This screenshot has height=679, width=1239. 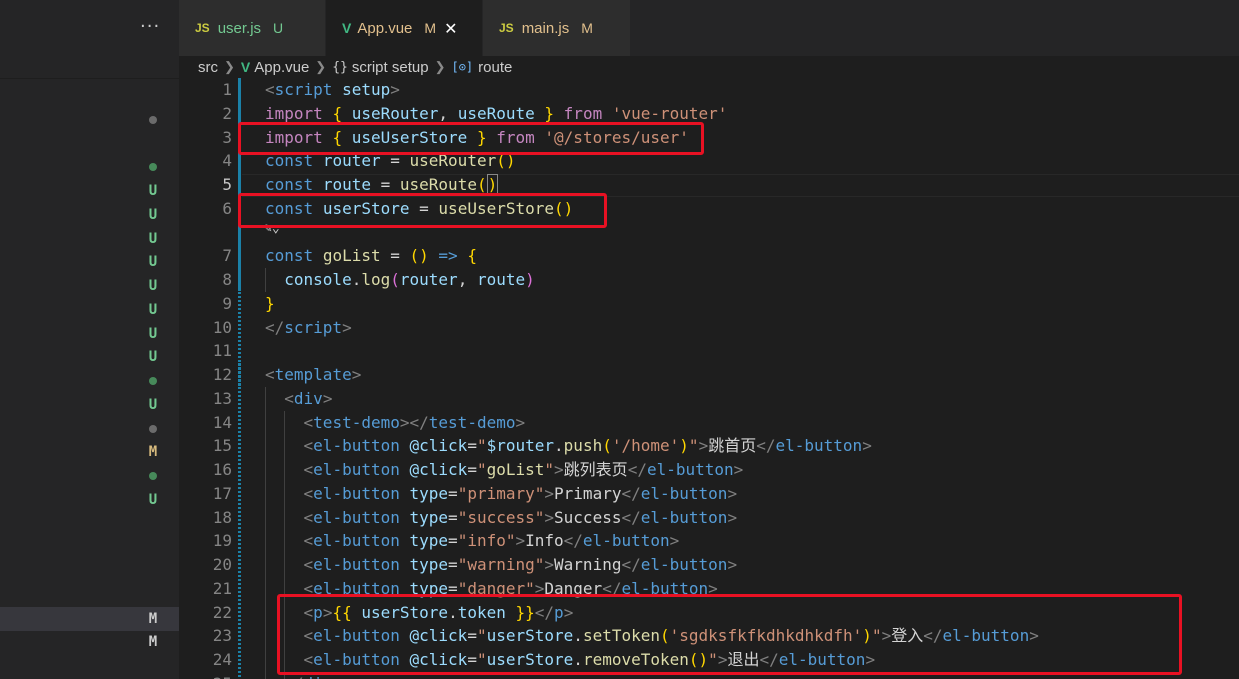 I want to click on line-number: 2, so click(x=227, y=113).